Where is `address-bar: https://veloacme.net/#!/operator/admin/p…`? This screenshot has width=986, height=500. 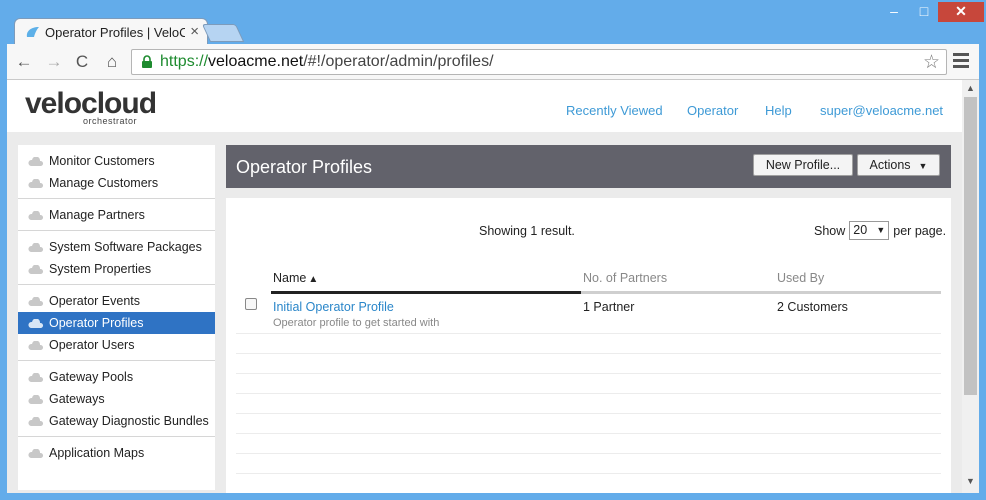 address-bar: https://veloacme.net/#!/operator/admin/p… is located at coordinates (539, 62).